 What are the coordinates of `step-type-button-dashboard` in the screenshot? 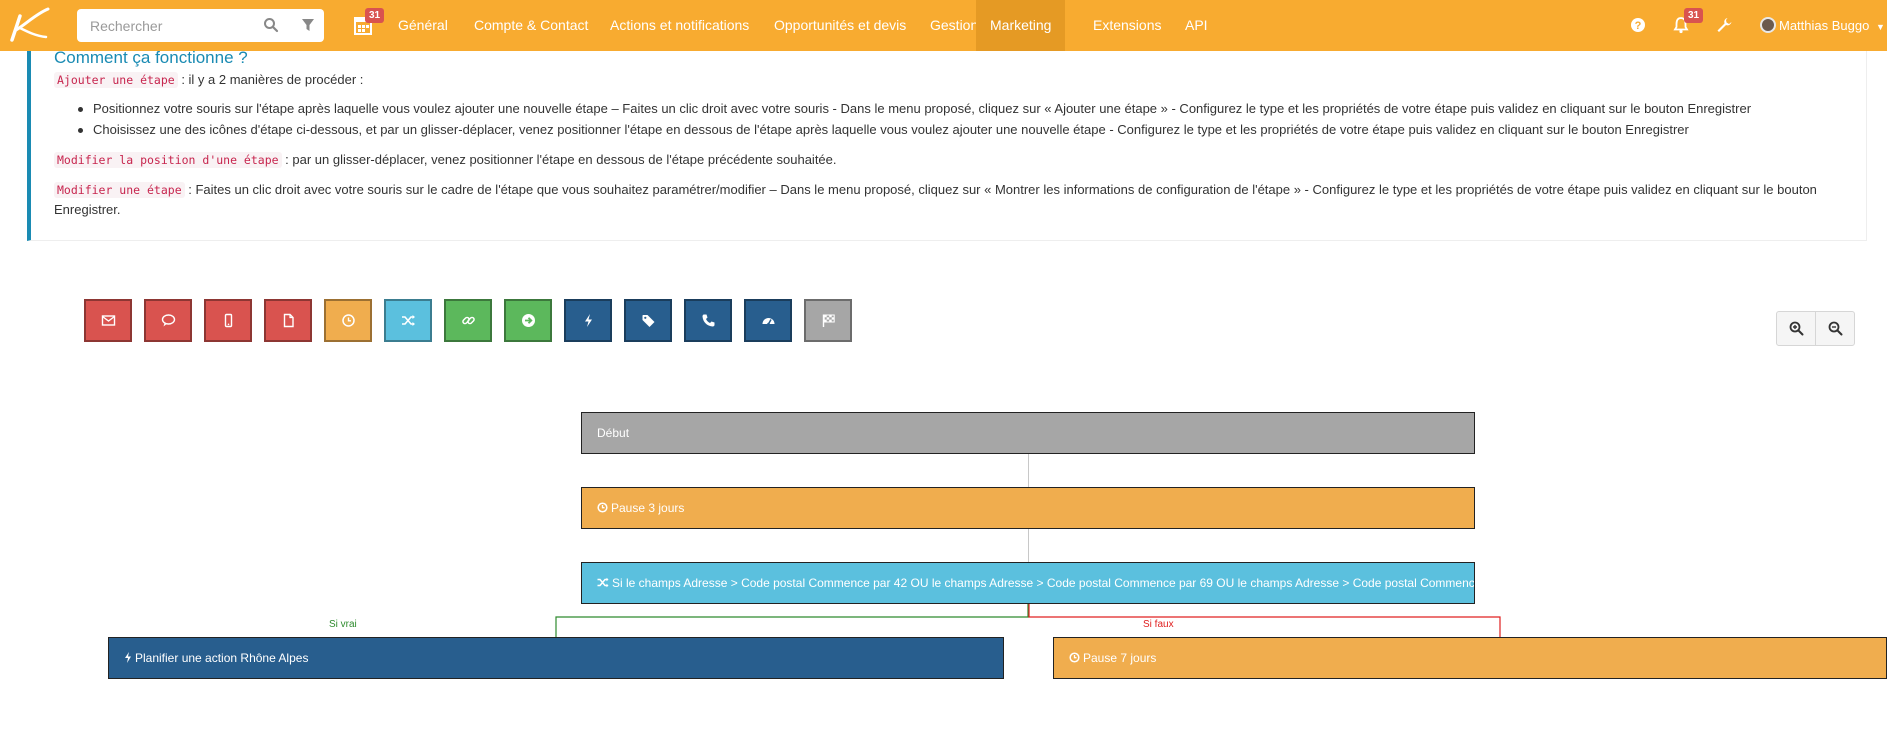 It's located at (768, 320).